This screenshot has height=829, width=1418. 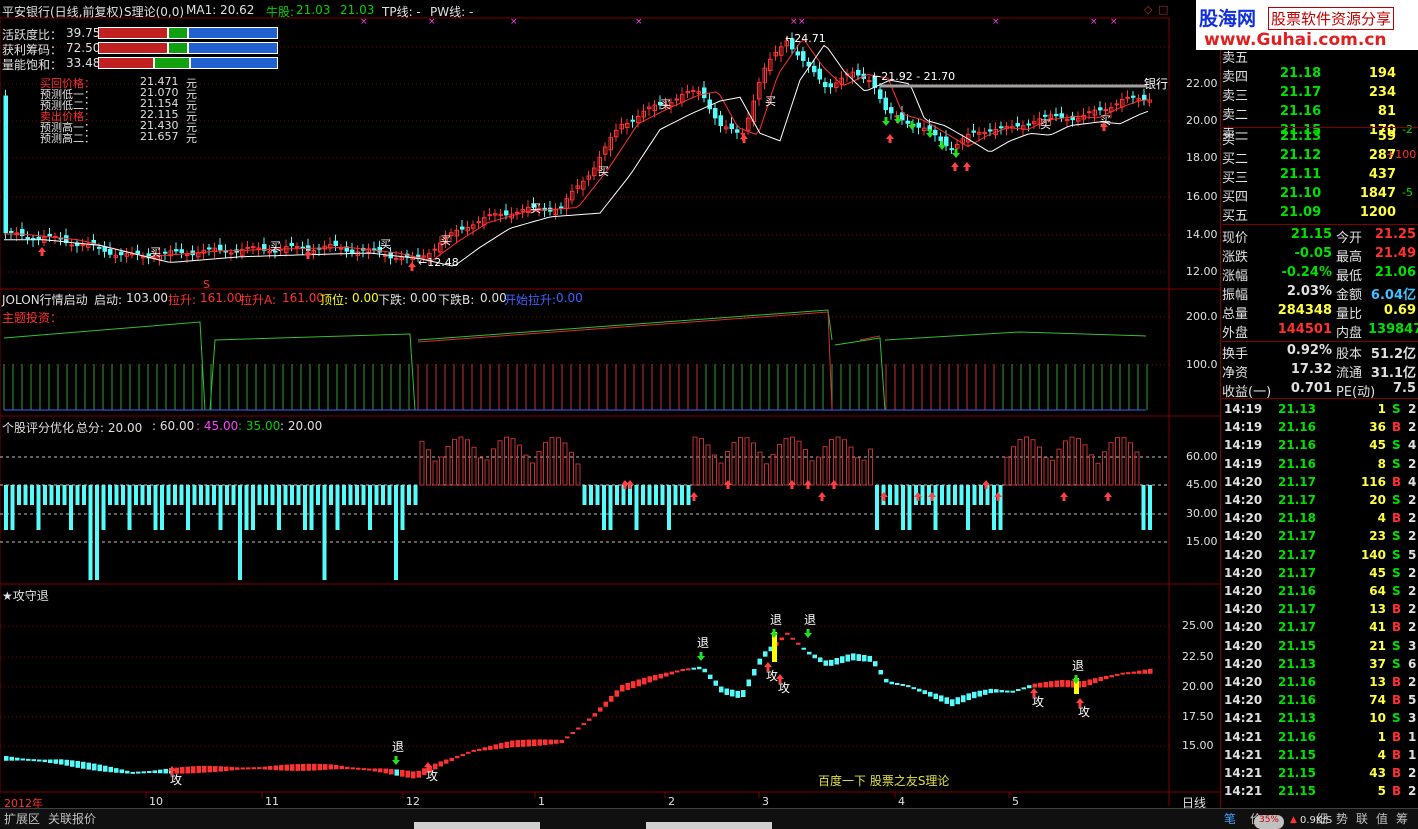 What do you see at coordinates (1320, 195) in the screenshot?
I see `bid-row: 买四 21.10 1847 -5` at bounding box center [1320, 195].